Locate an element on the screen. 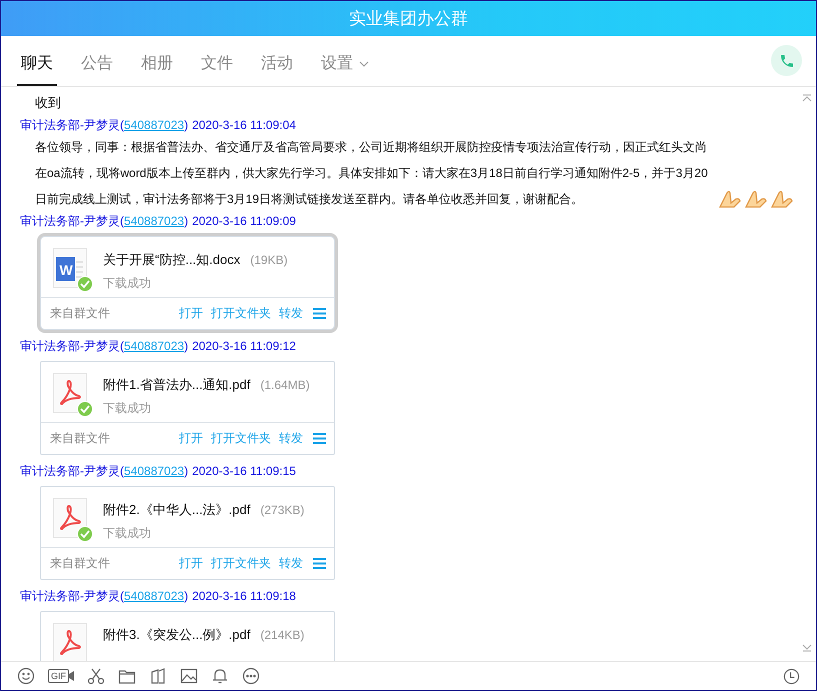 The width and height of the screenshot is (817, 691). message-time: 2020-3-16 11:09:09 is located at coordinates (244, 221).